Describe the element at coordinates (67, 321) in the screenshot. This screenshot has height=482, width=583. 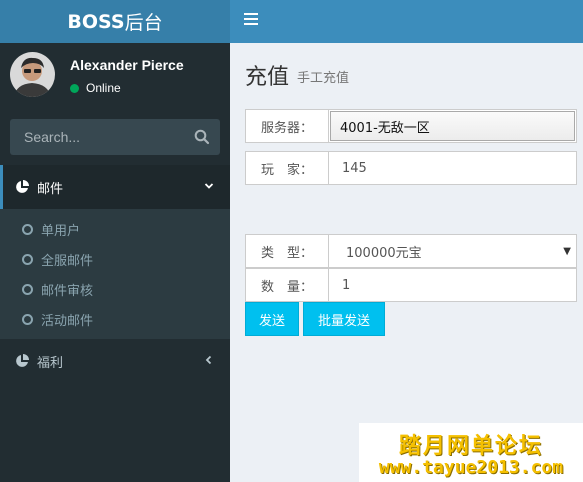
I see `sidebar-subitem-label: 活动邮件` at that location.